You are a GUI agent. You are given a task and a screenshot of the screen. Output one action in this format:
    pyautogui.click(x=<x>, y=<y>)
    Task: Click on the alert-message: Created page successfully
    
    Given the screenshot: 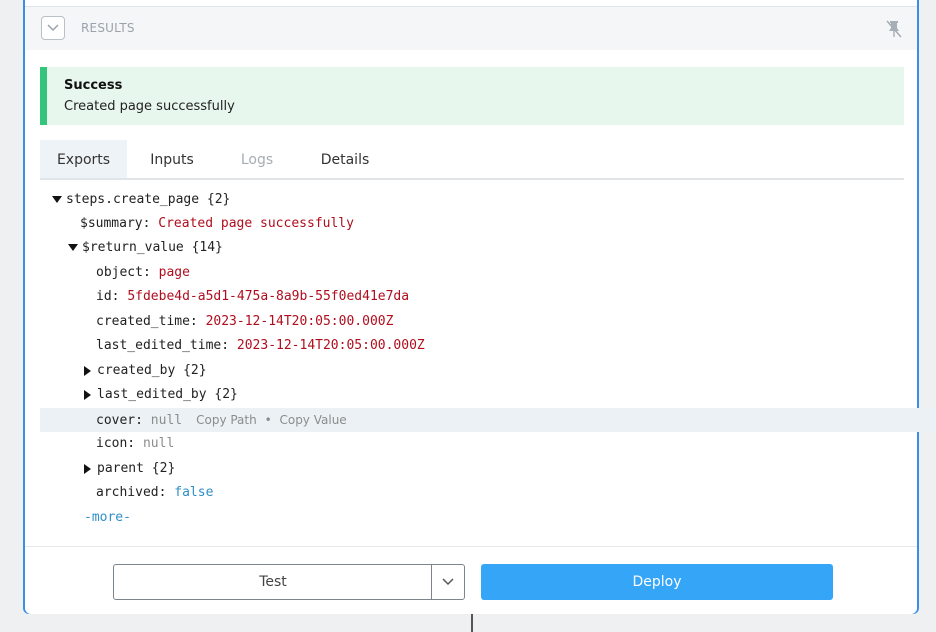 What is the action you would take?
    pyautogui.click(x=149, y=106)
    